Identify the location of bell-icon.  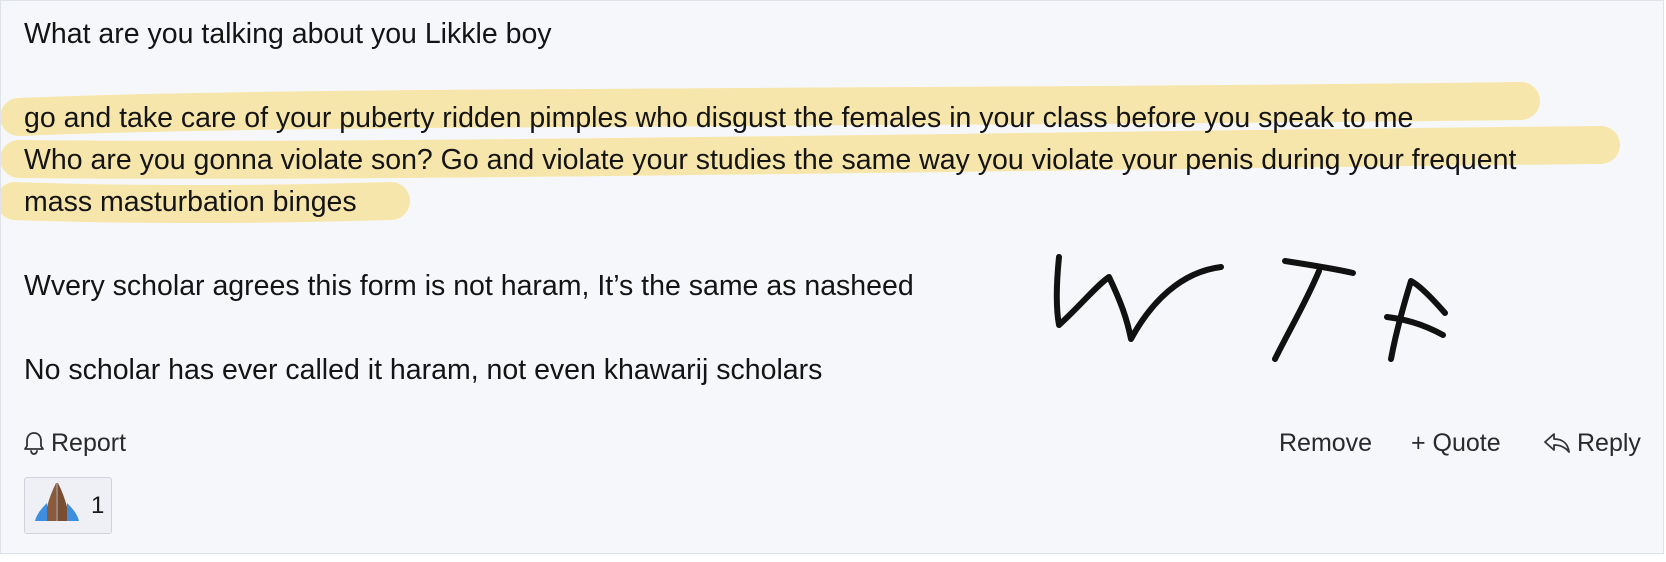
(34, 443).